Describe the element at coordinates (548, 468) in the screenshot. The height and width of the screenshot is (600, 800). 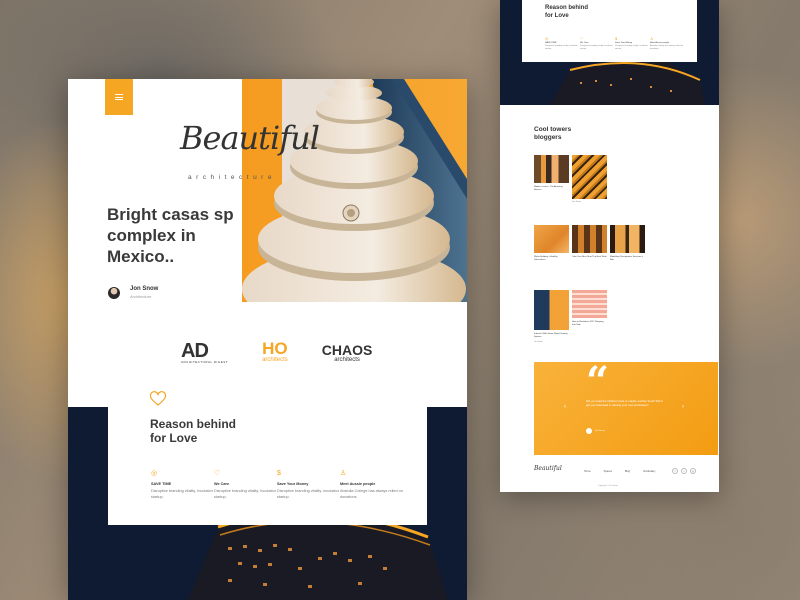
I see `footer-logo: Beautiful` at that location.